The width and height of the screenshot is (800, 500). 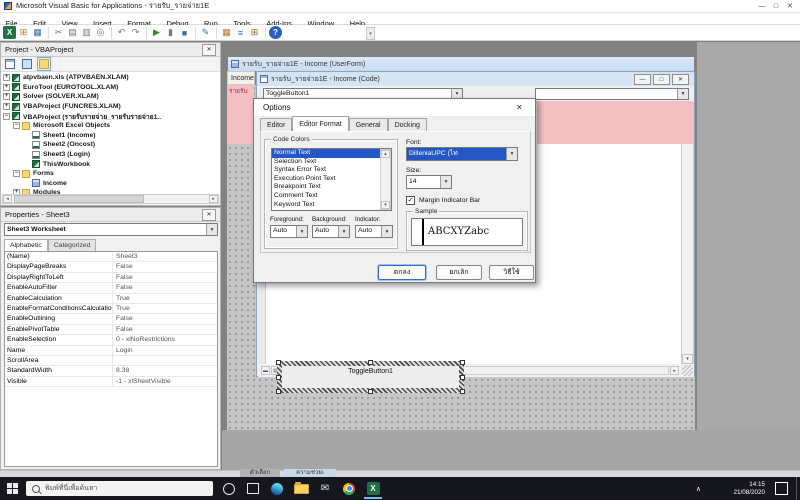 What do you see at coordinates (776, 6) in the screenshot?
I see `maximize-icon: □` at bounding box center [776, 6].